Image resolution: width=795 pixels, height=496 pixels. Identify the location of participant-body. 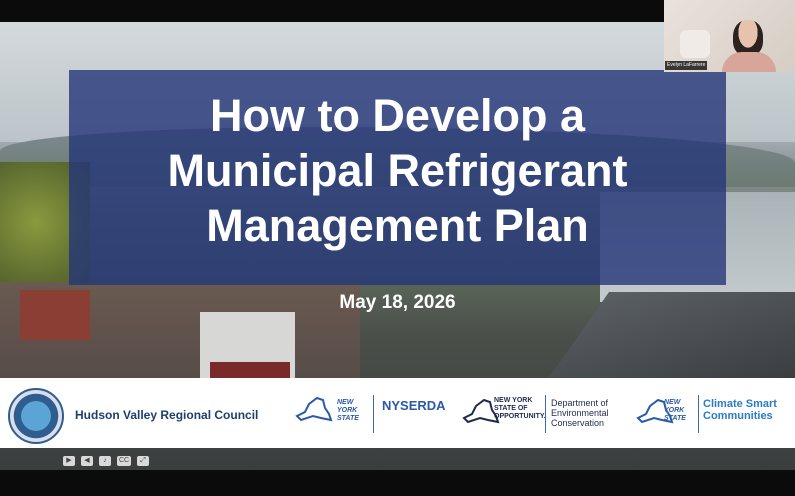
(749, 62).